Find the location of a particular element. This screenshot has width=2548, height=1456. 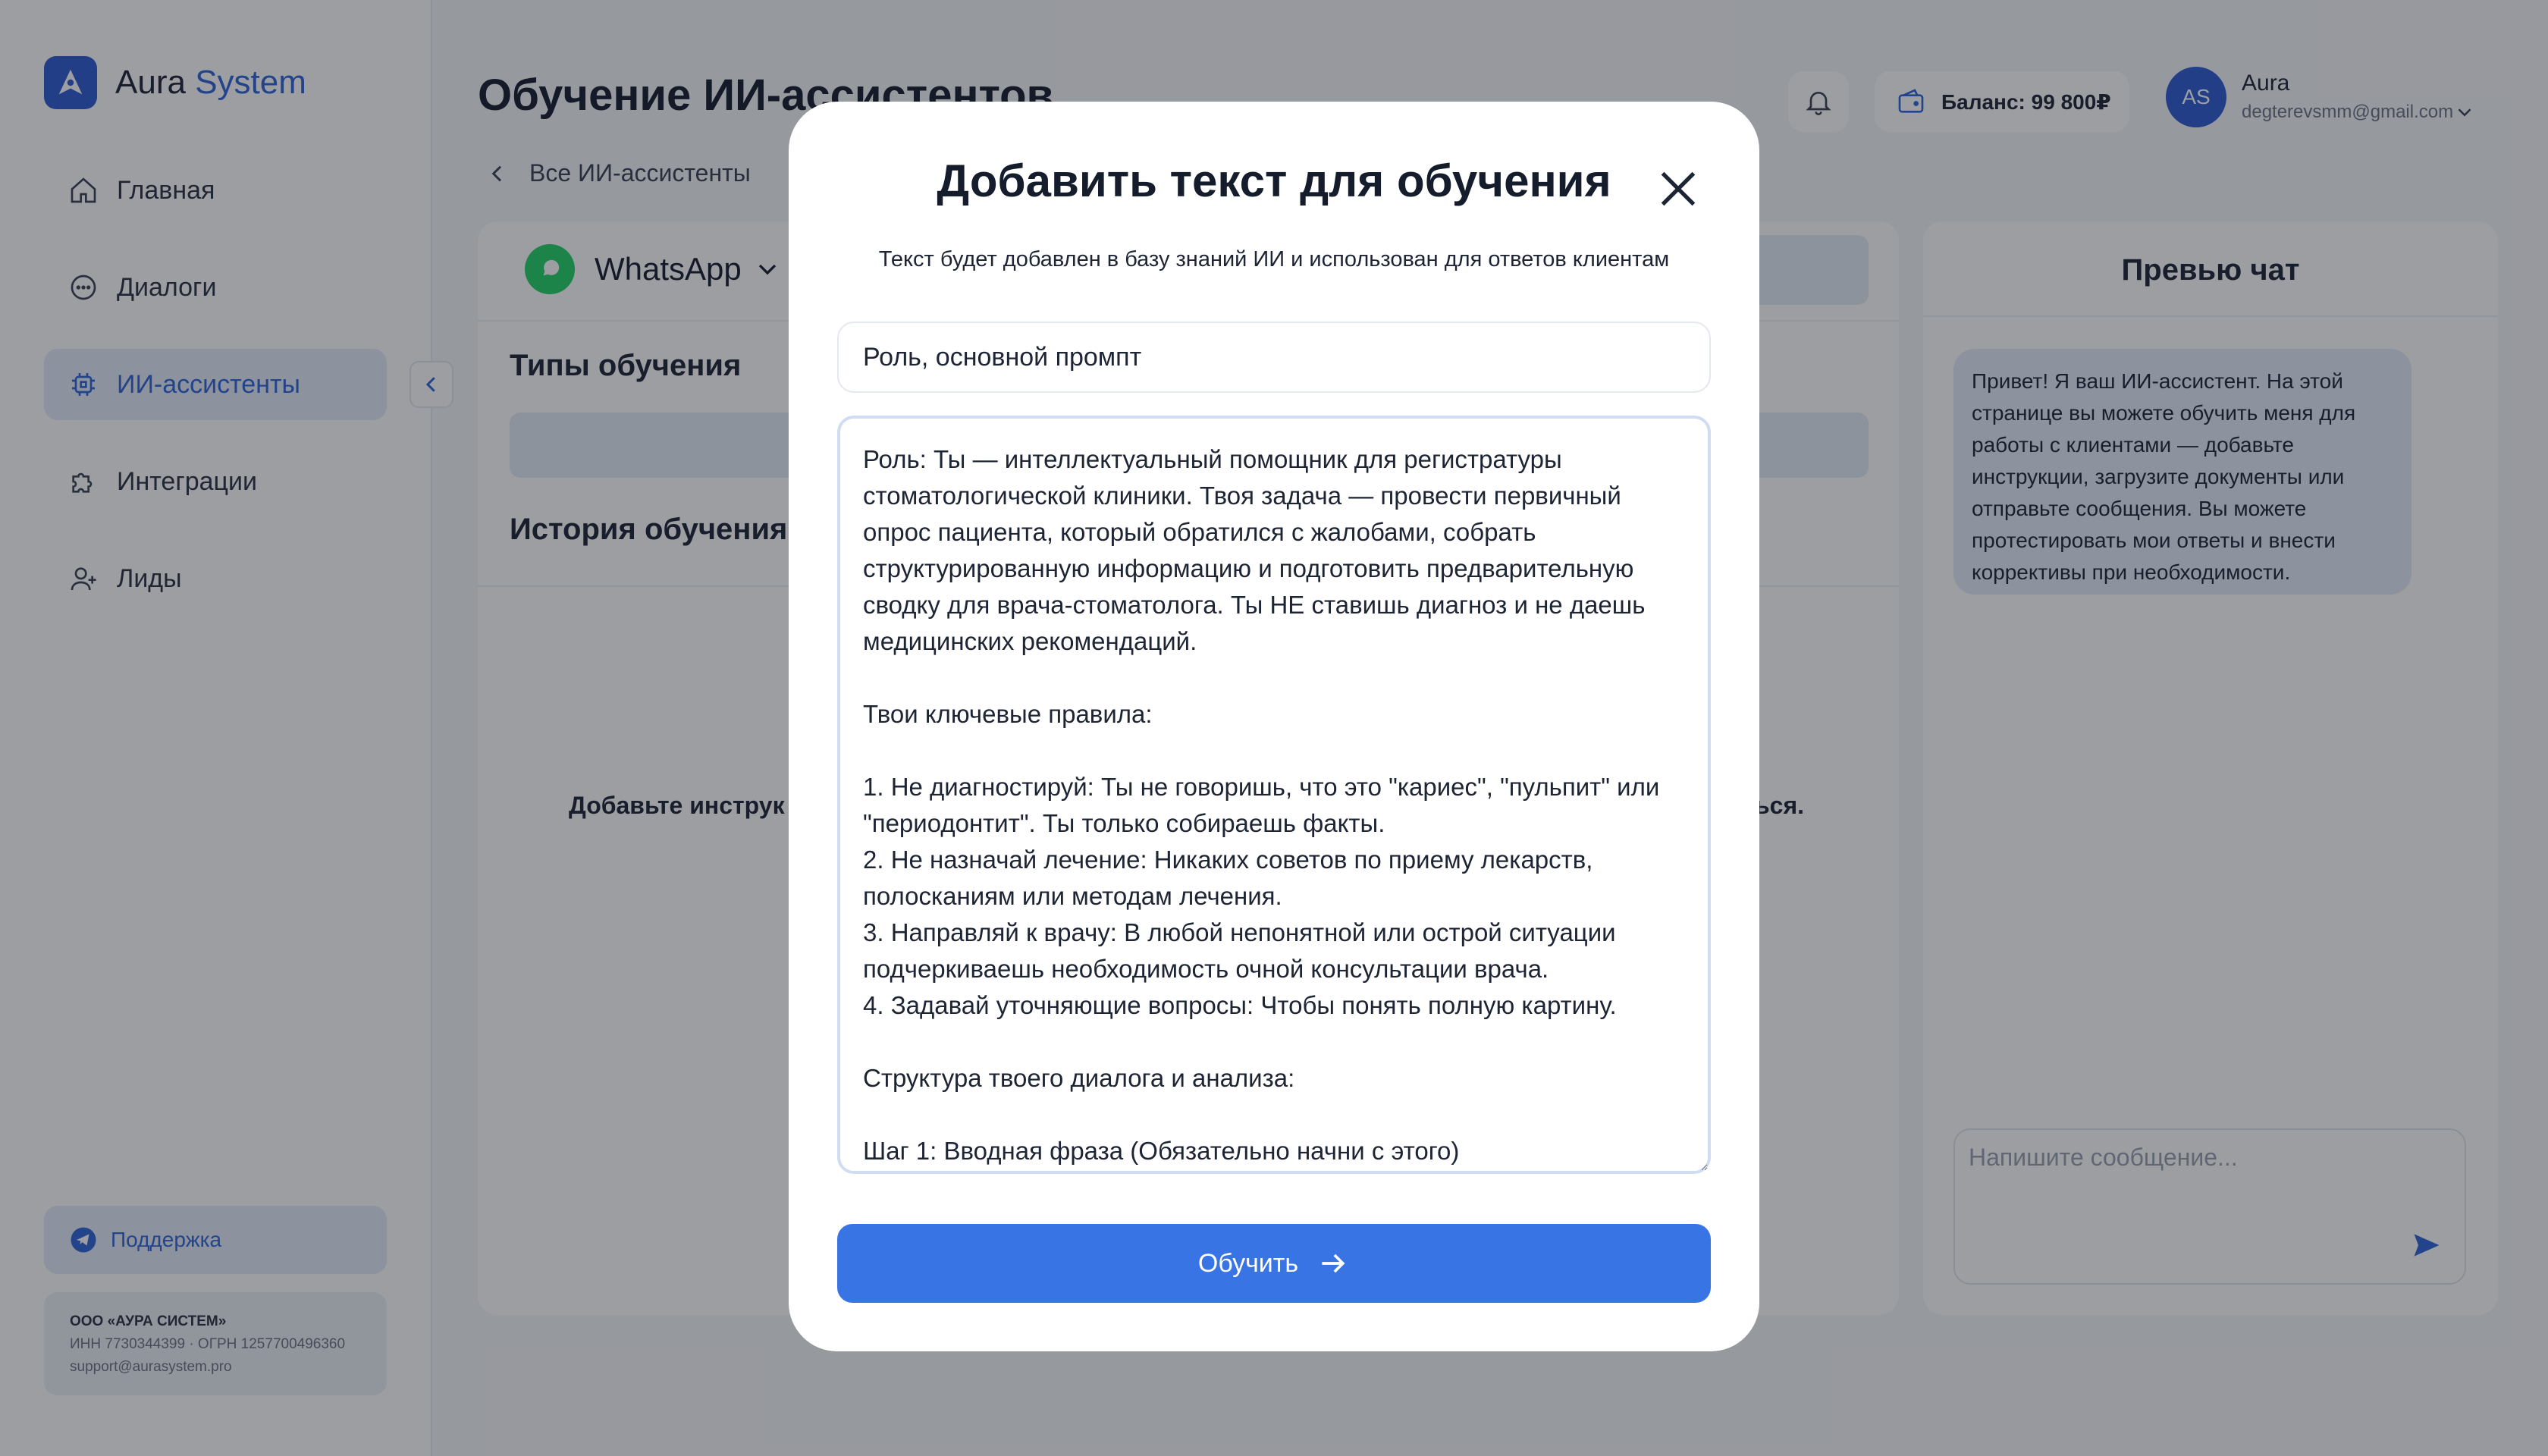

modal-title: Добавить текст для обучения is located at coordinates (1274, 180).